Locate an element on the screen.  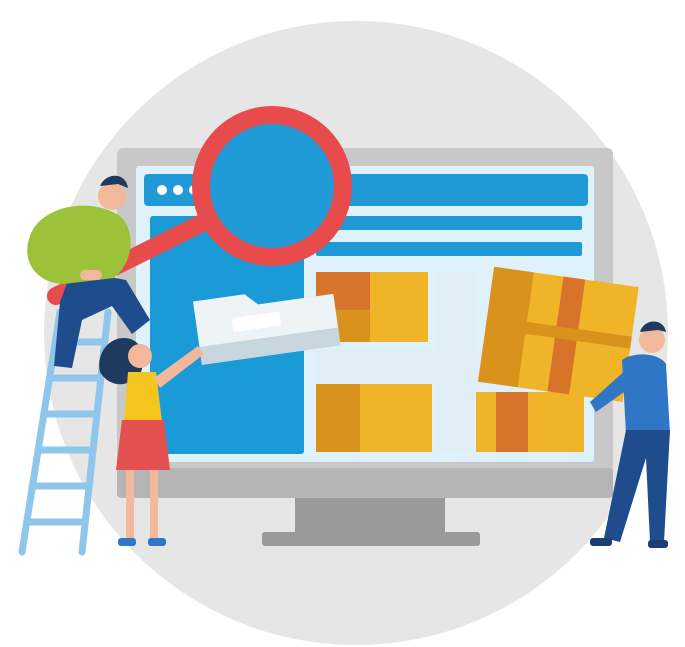
monitor-chin is located at coordinates (365, 483).